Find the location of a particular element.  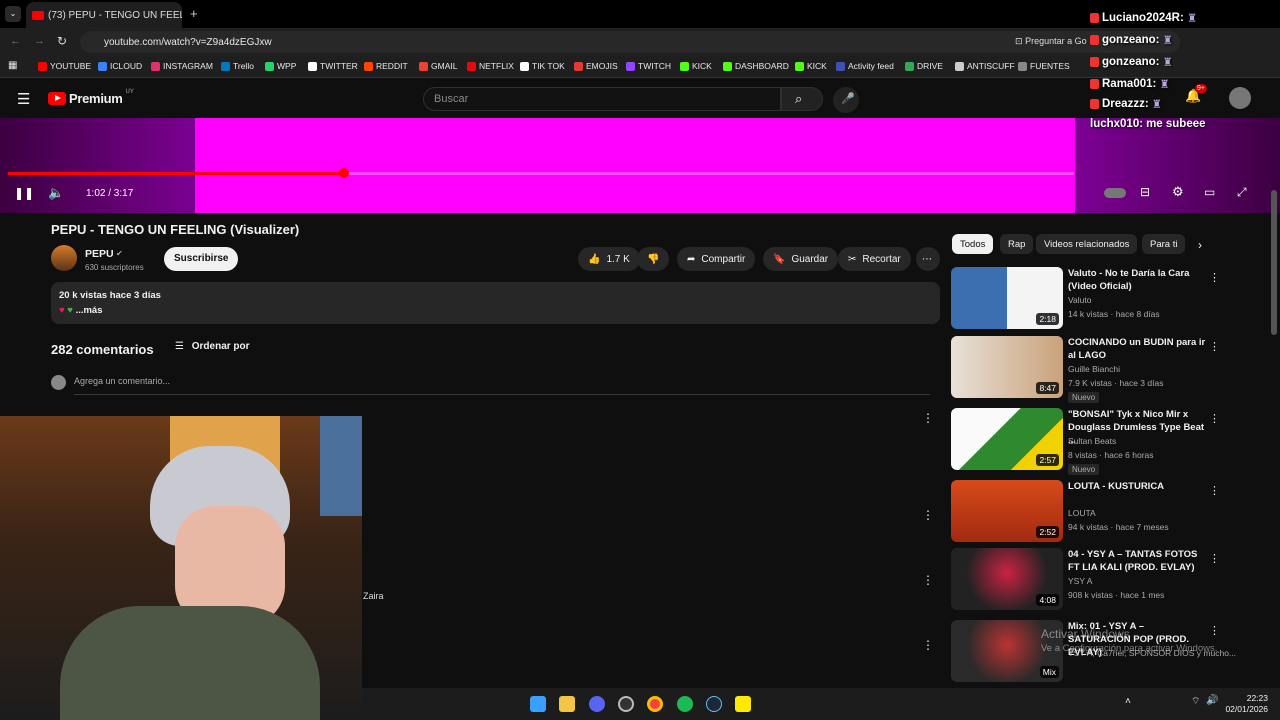

apps-icon: ▦ is located at coordinates (12, 65).